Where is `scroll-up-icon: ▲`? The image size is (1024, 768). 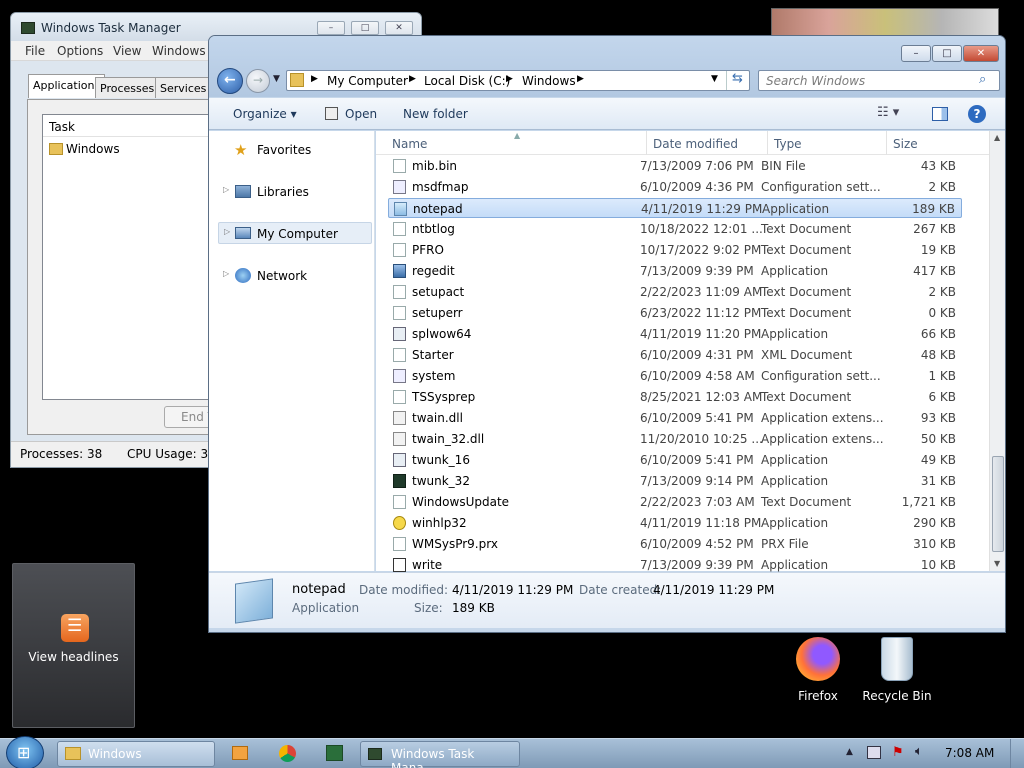 scroll-up-icon: ▲ is located at coordinates (997, 137).